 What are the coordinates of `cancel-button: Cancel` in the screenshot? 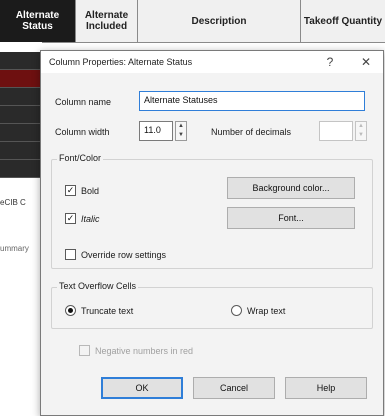 It's located at (234, 388).